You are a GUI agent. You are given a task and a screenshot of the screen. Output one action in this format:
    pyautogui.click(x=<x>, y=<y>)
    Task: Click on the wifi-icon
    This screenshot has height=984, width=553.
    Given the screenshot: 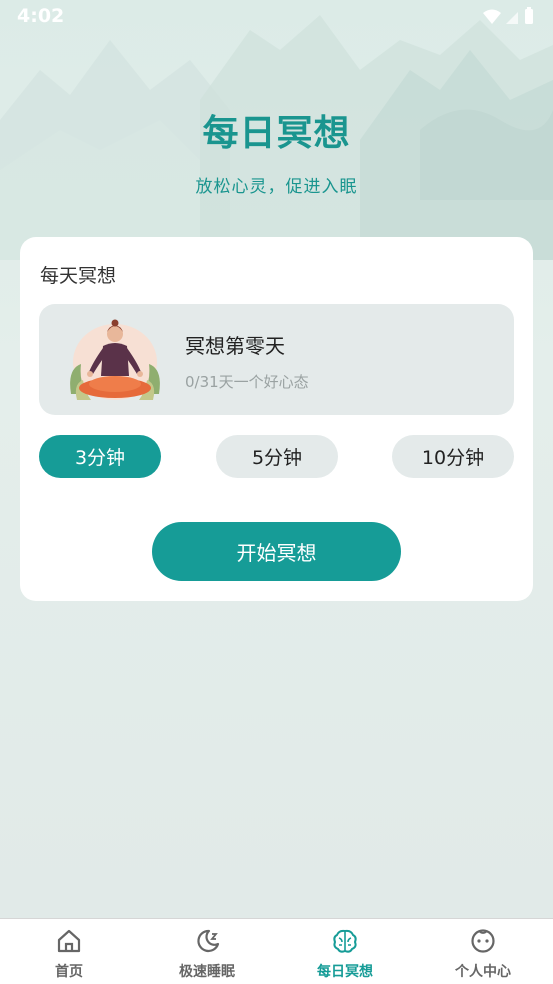 What is the action you would take?
    pyautogui.click(x=492, y=16)
    